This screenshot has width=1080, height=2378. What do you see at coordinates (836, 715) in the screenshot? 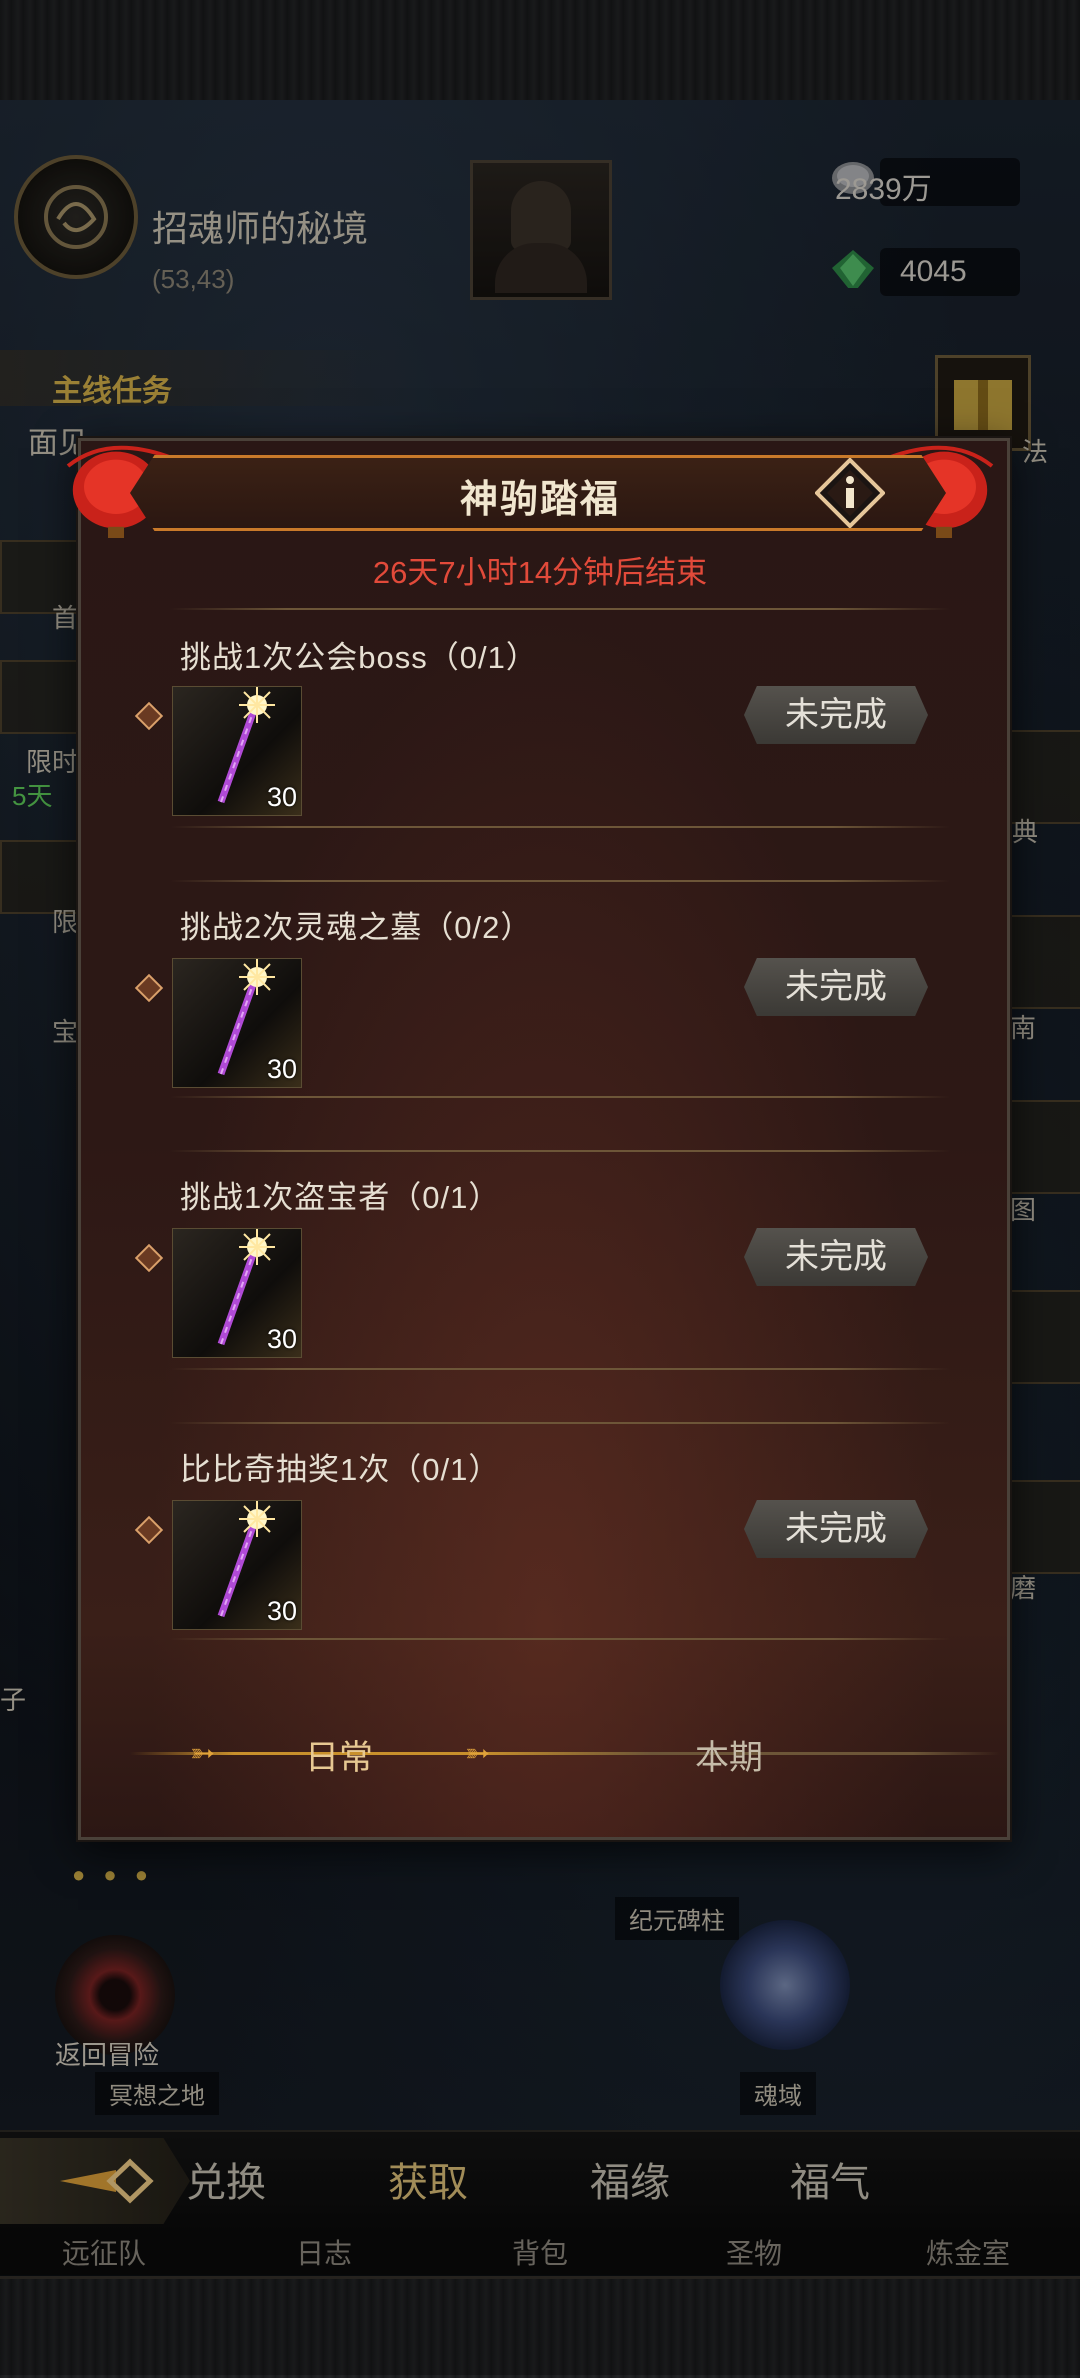
I see `status-button-1: 未完成` at bounding box center [836, 715].